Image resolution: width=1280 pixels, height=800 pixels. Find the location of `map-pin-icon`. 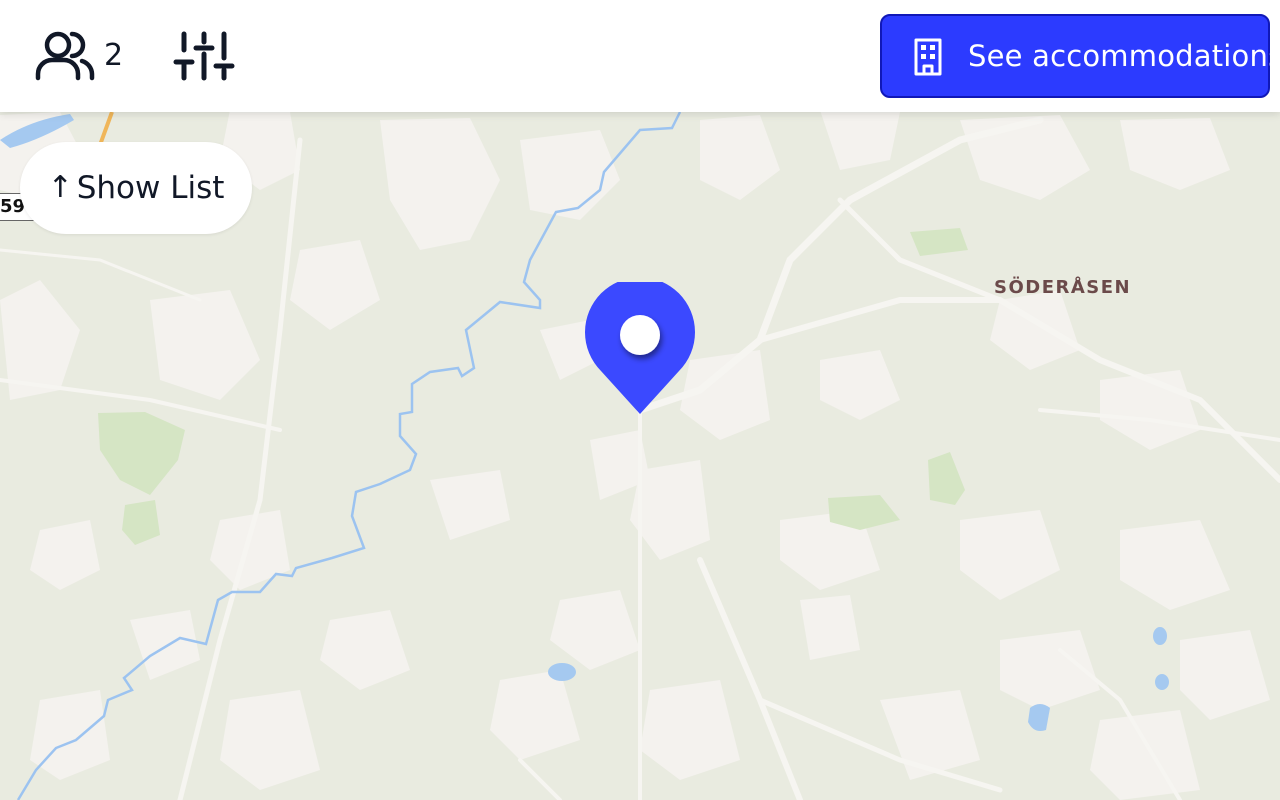

map-pin-icon is located at coordinates (640, 345).